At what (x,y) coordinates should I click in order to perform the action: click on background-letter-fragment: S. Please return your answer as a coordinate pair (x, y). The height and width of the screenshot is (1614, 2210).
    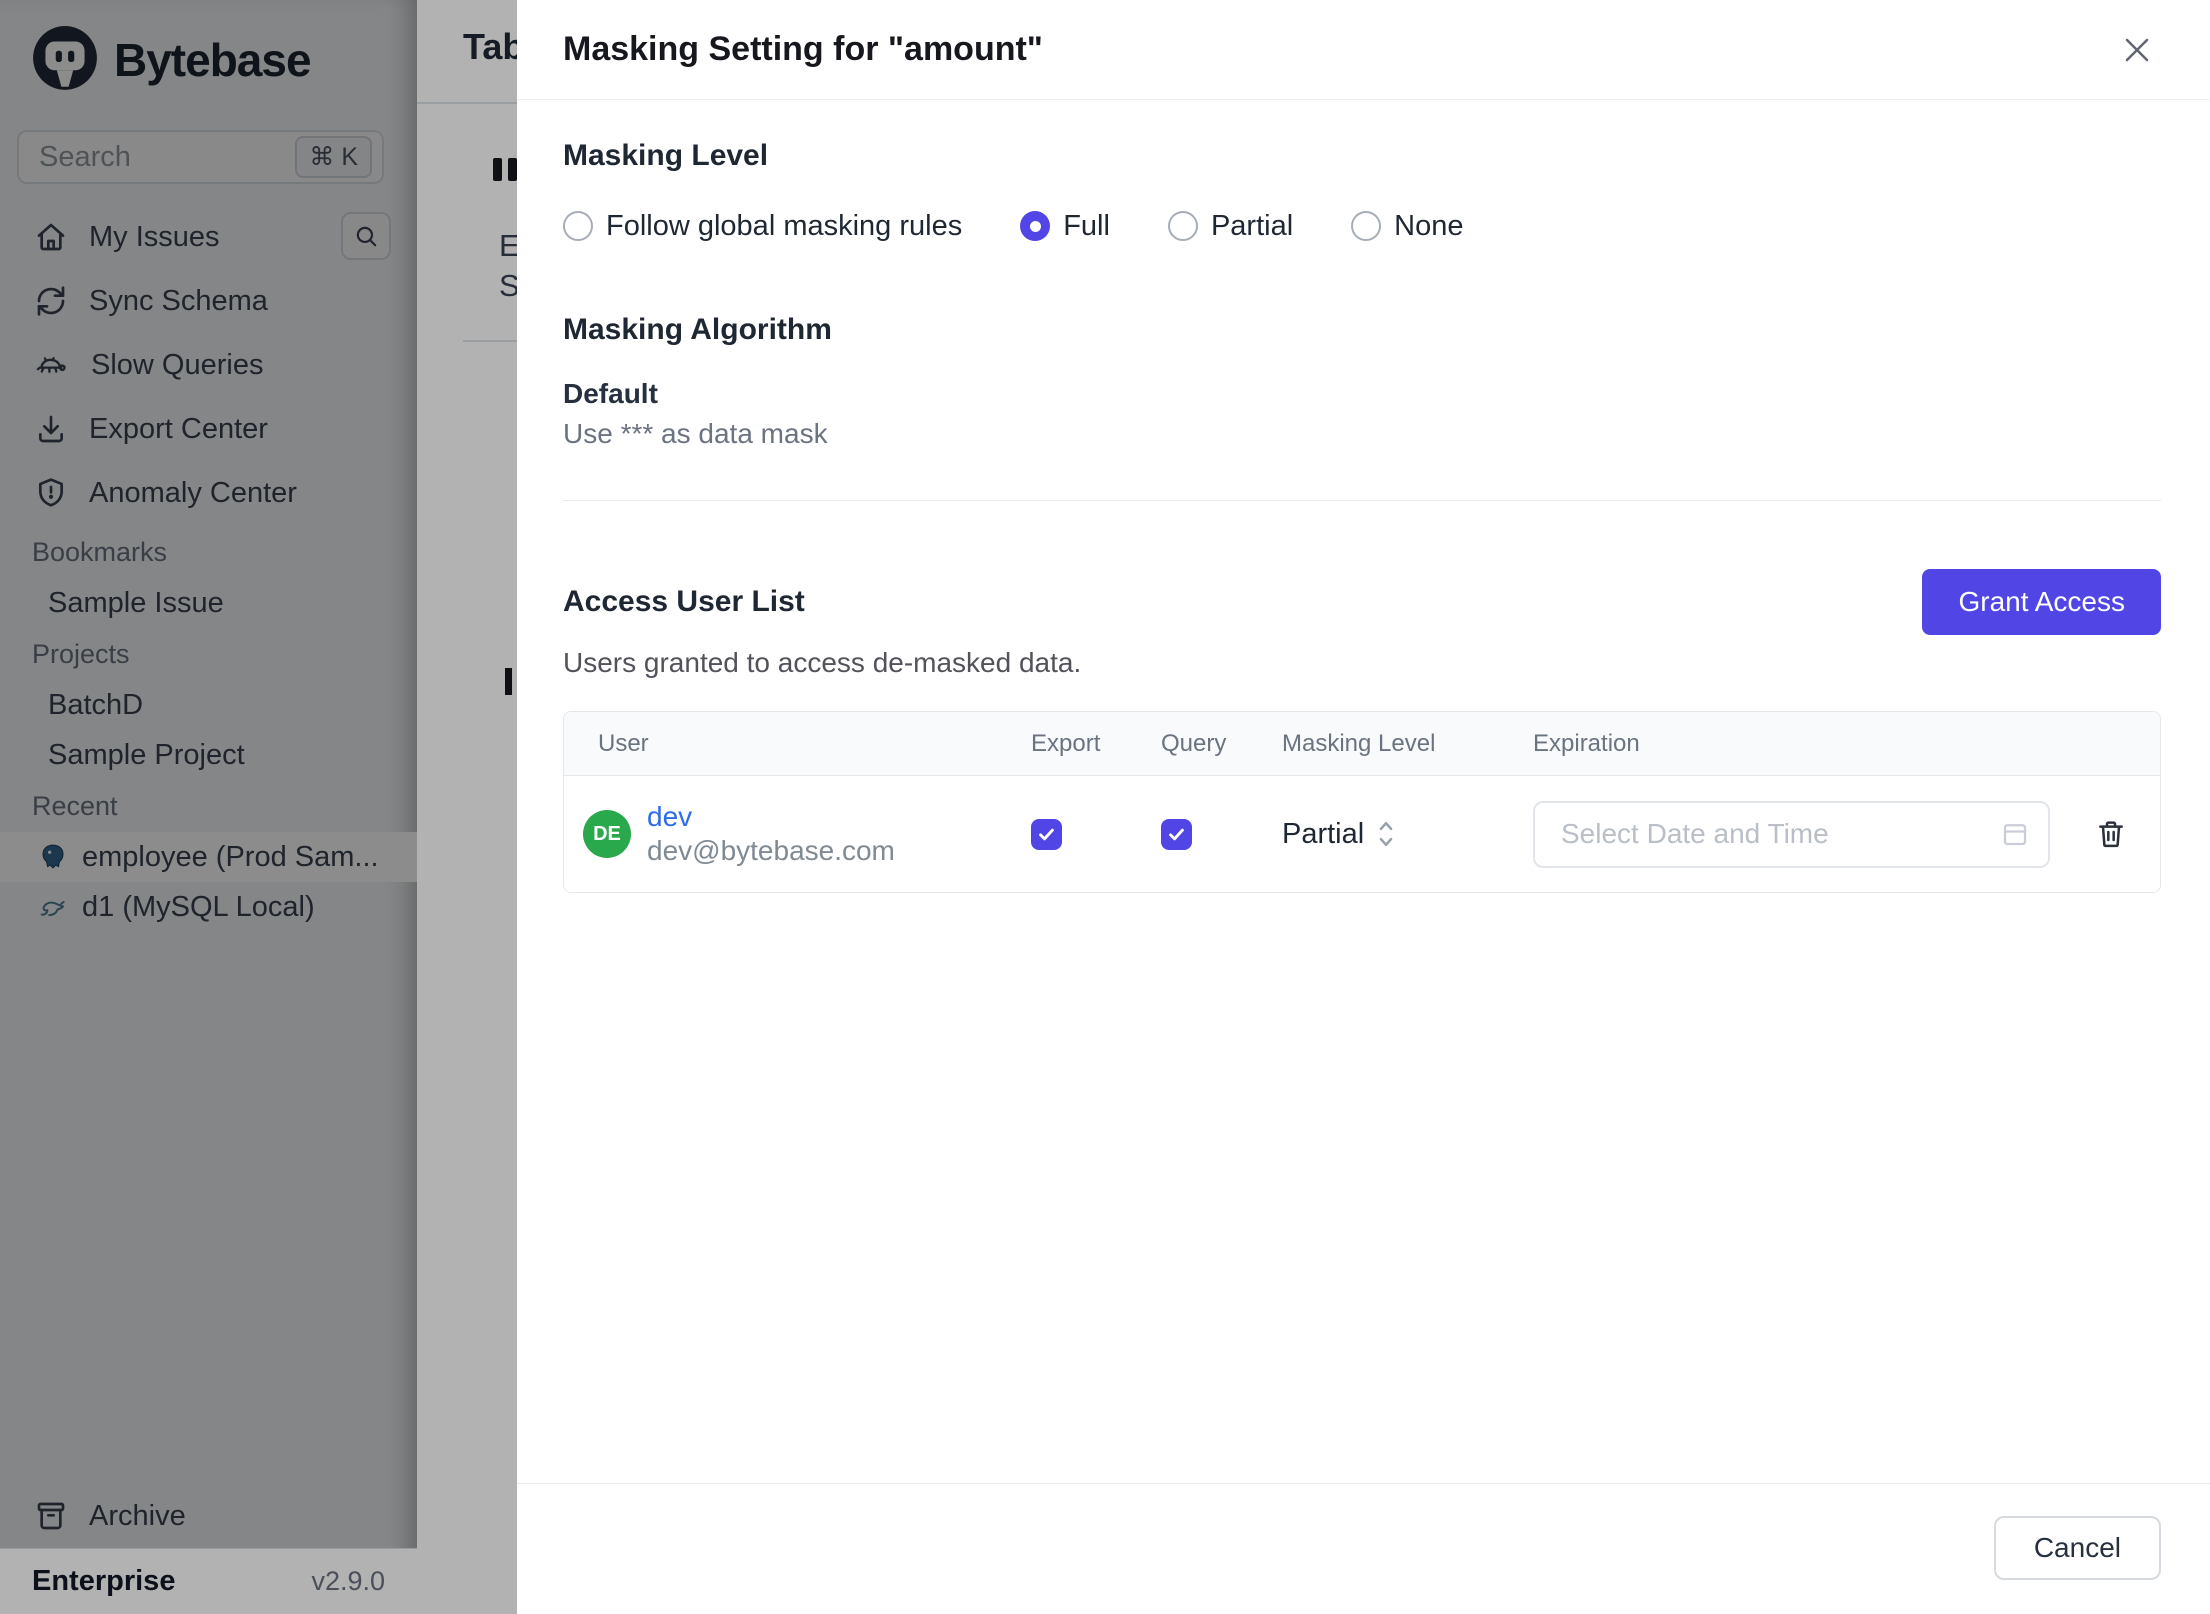
    Looking at the image, I should click on (508, 285).